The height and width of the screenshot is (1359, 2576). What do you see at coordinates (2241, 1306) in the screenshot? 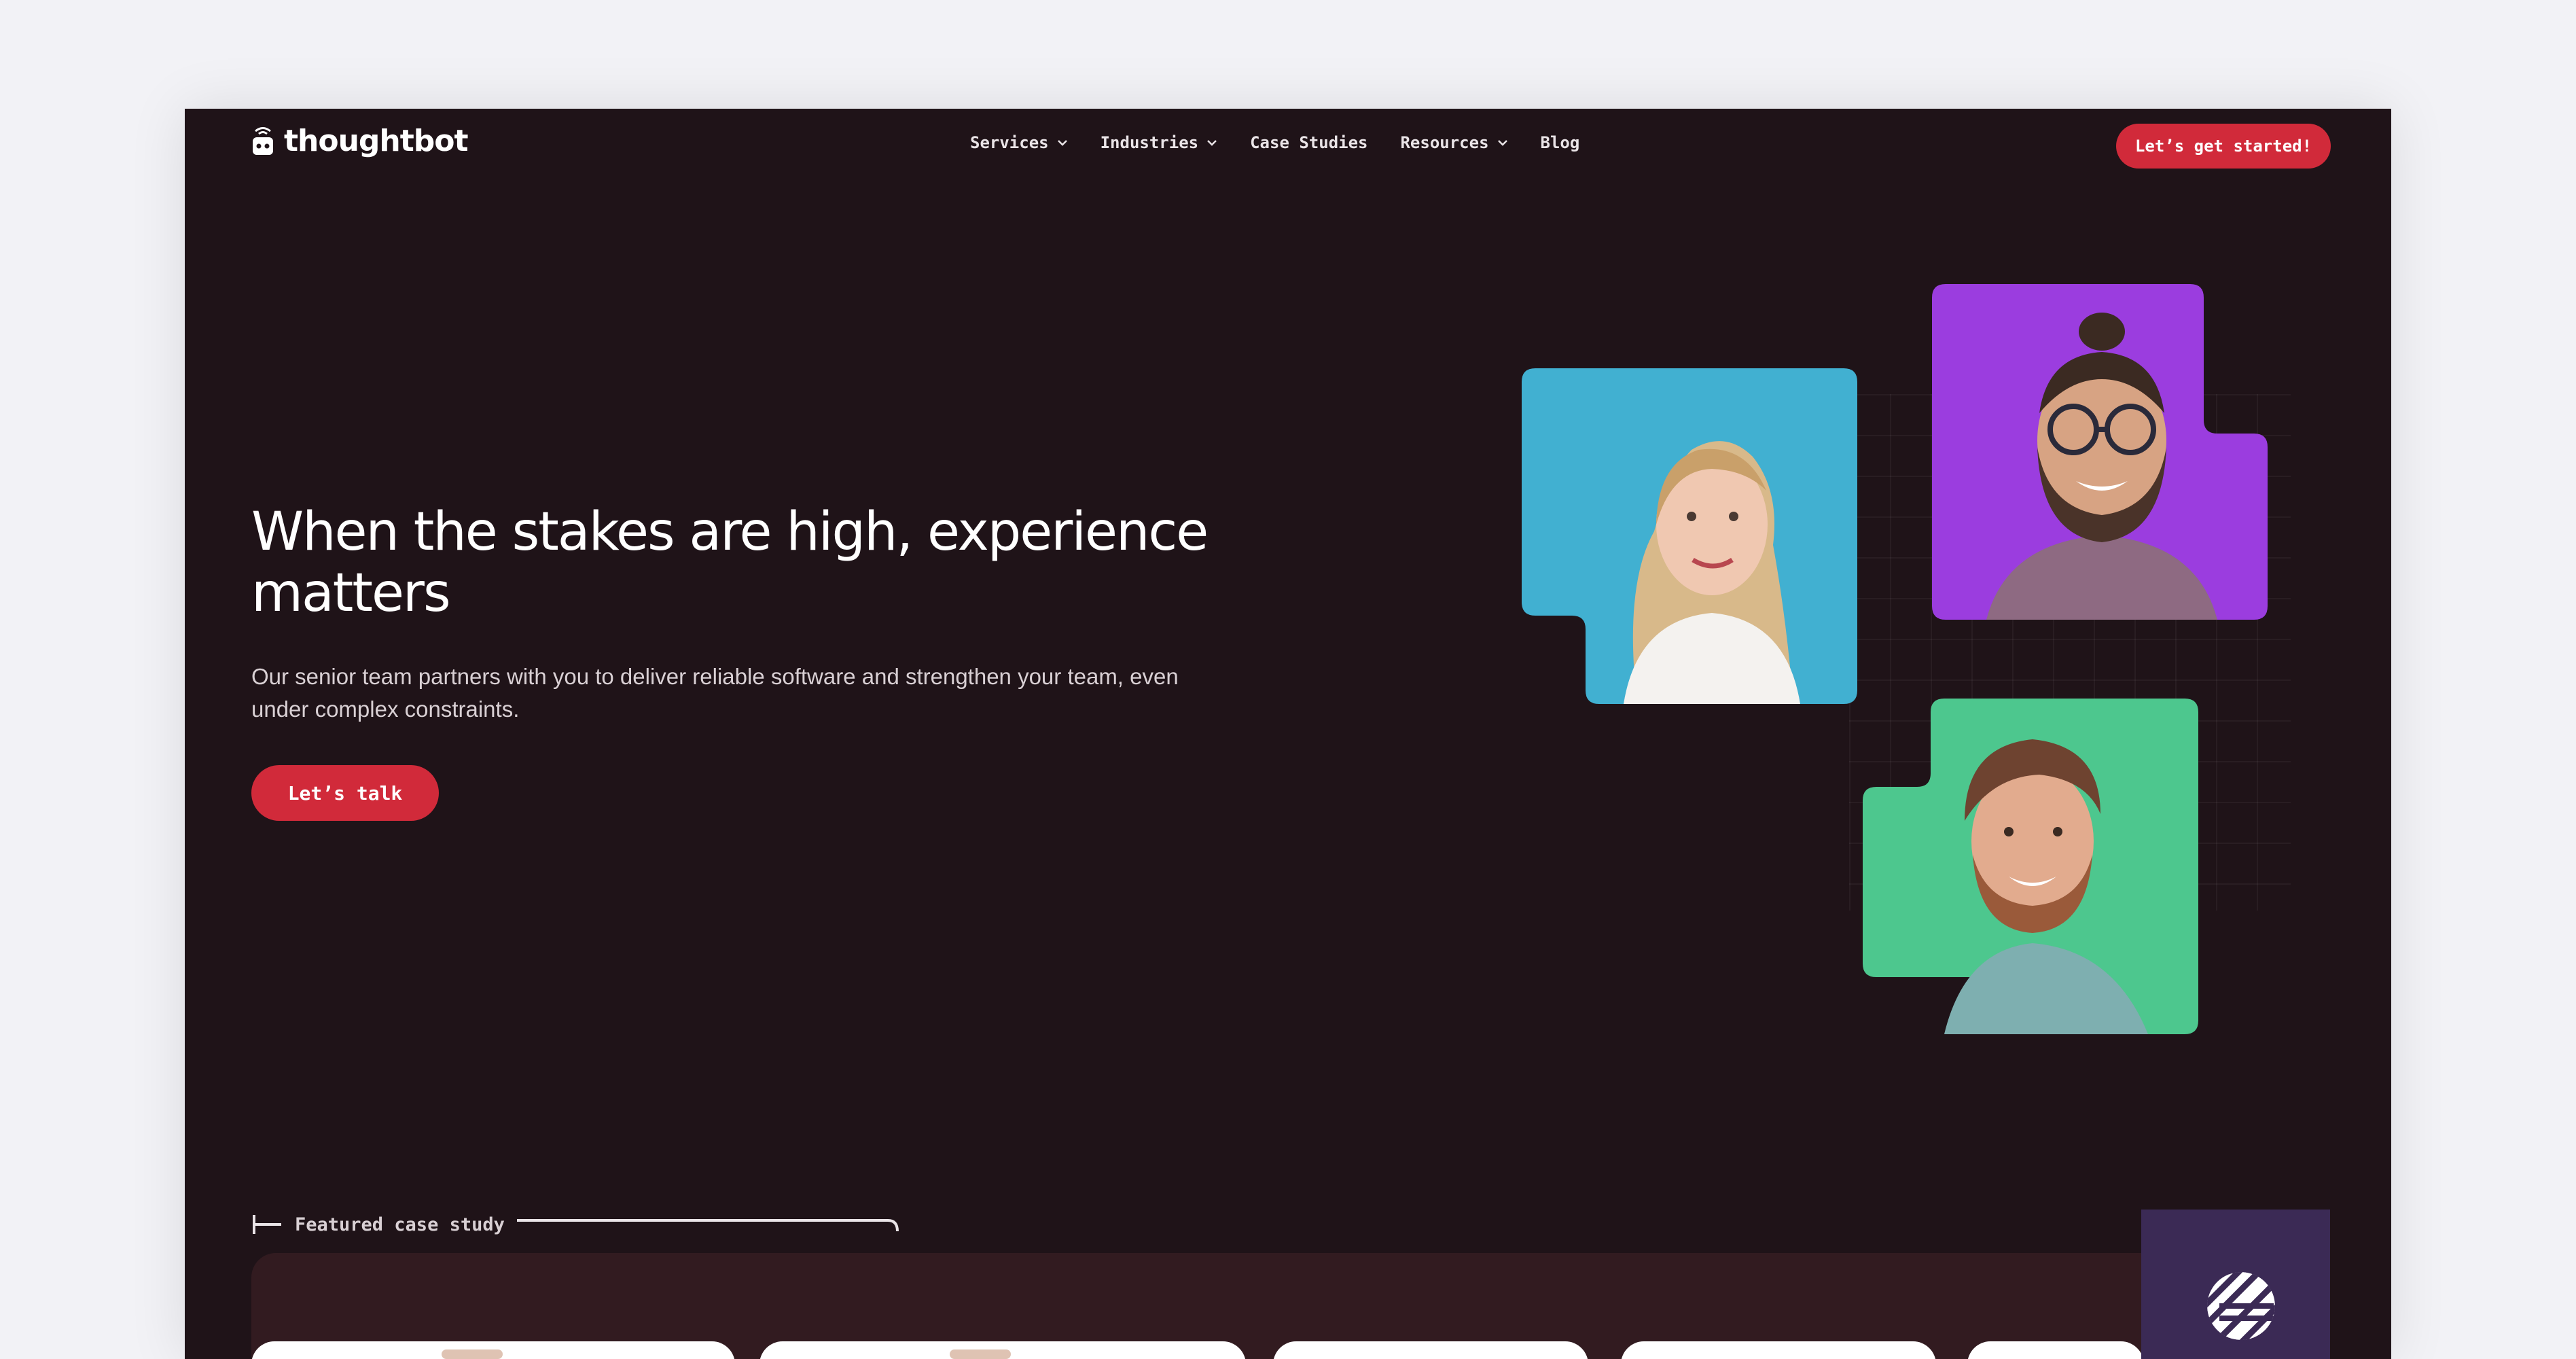
I see `striped-circle-logo-icon` at bounding box center [2241, 1306].